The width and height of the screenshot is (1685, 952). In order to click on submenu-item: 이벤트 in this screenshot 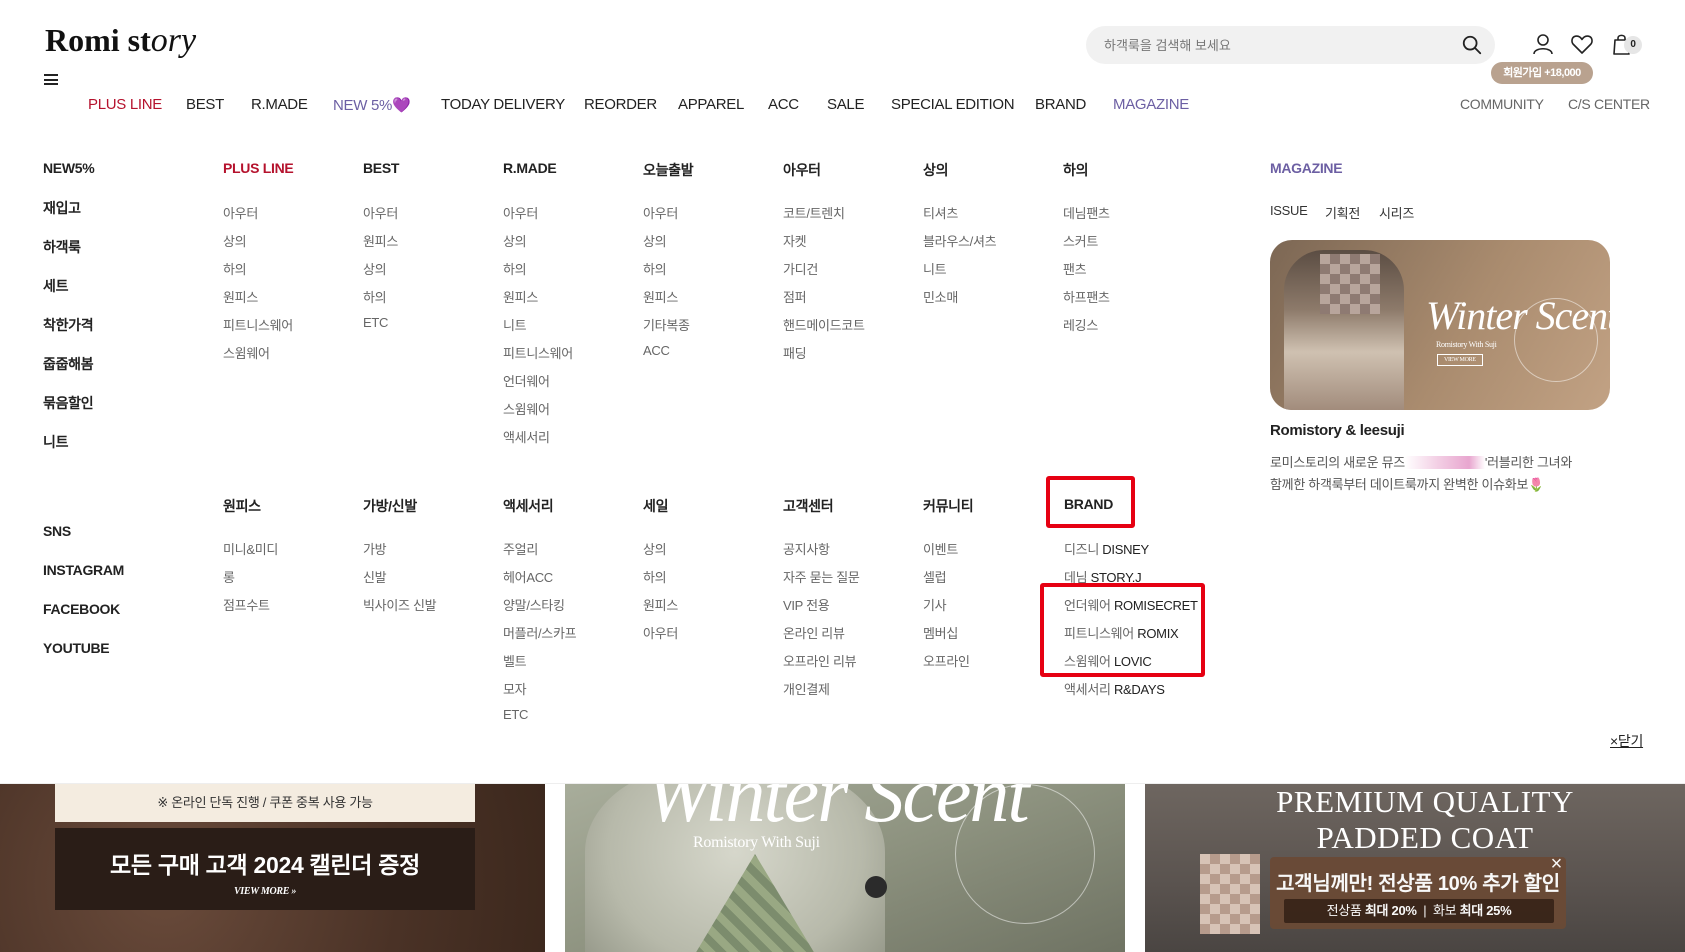, I will do `click(940, 548)`.